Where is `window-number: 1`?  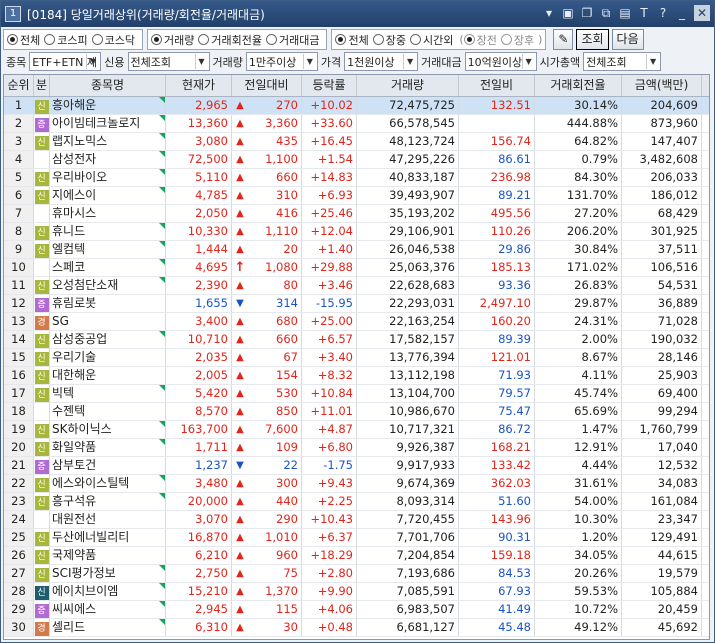
window-number: 1 is located at coordinates (13, 14).